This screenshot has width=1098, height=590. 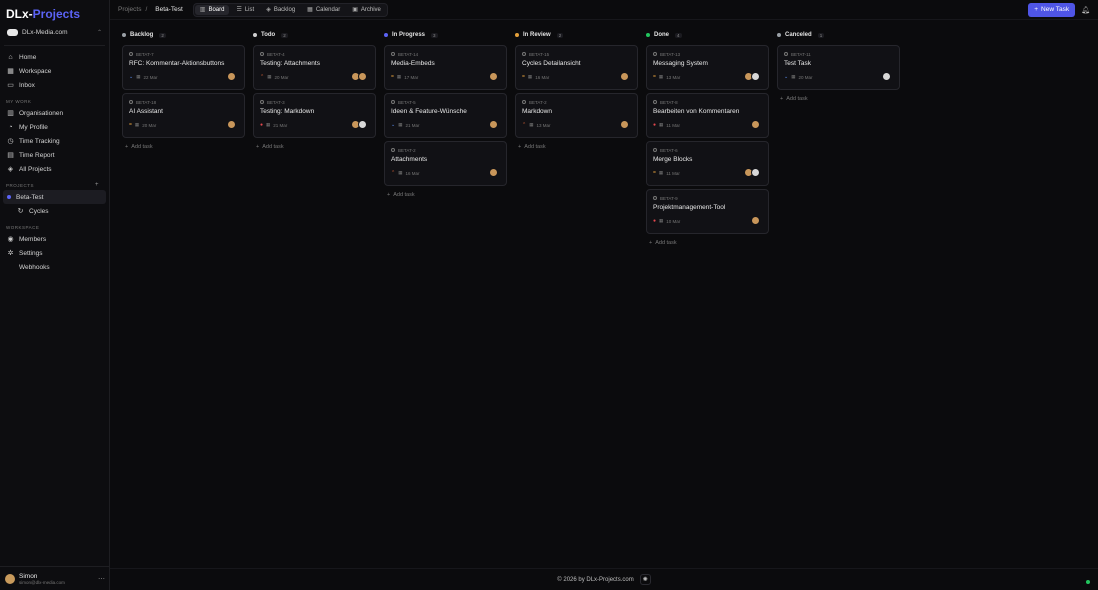 What do you see at coordinates (54, 239) in the screenshot?
I see `sidebar-item-members: ◉ Members` at bounding box center [54, 239].